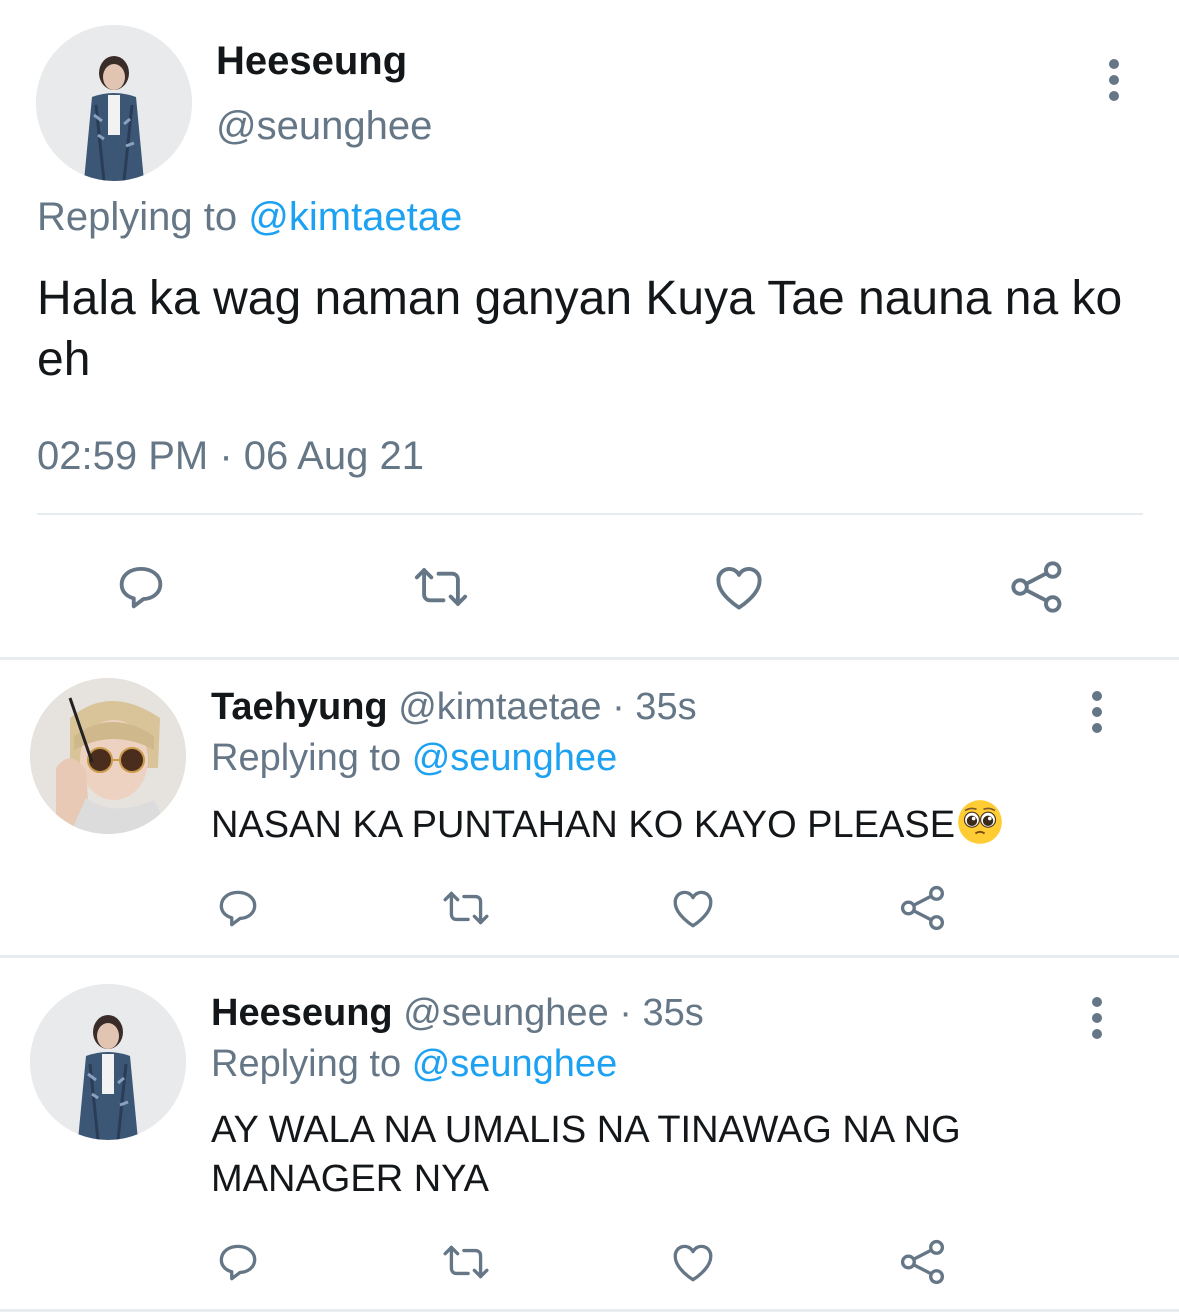 The height and width of the screenshot is (1314, 1179). I want to click on reply1-like-icon, so click(693, 908).